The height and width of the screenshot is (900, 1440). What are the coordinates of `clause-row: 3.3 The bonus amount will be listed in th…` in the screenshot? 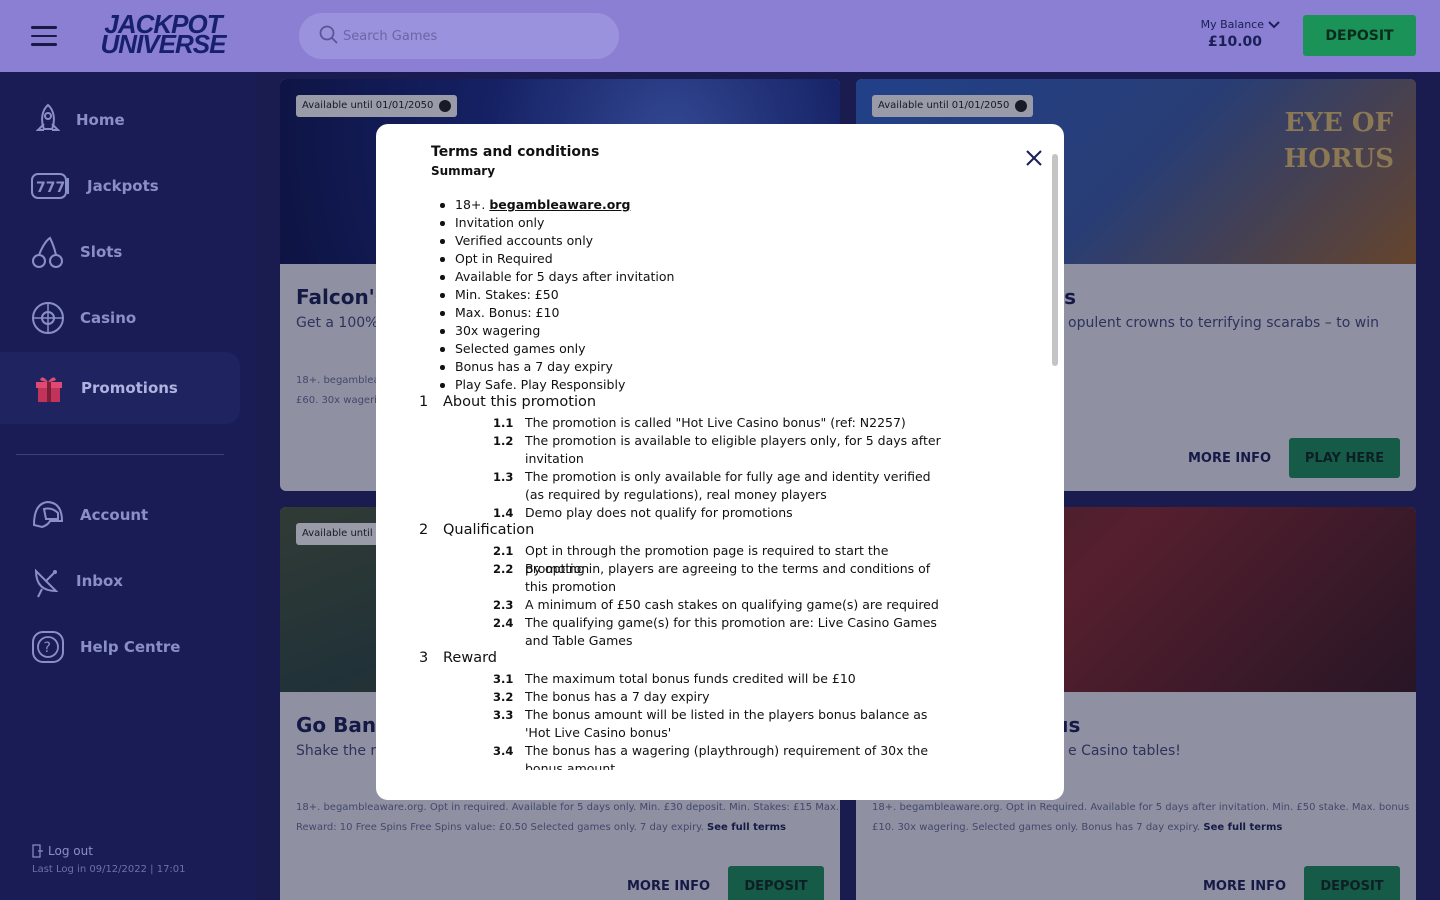 It's located at (723, 724).